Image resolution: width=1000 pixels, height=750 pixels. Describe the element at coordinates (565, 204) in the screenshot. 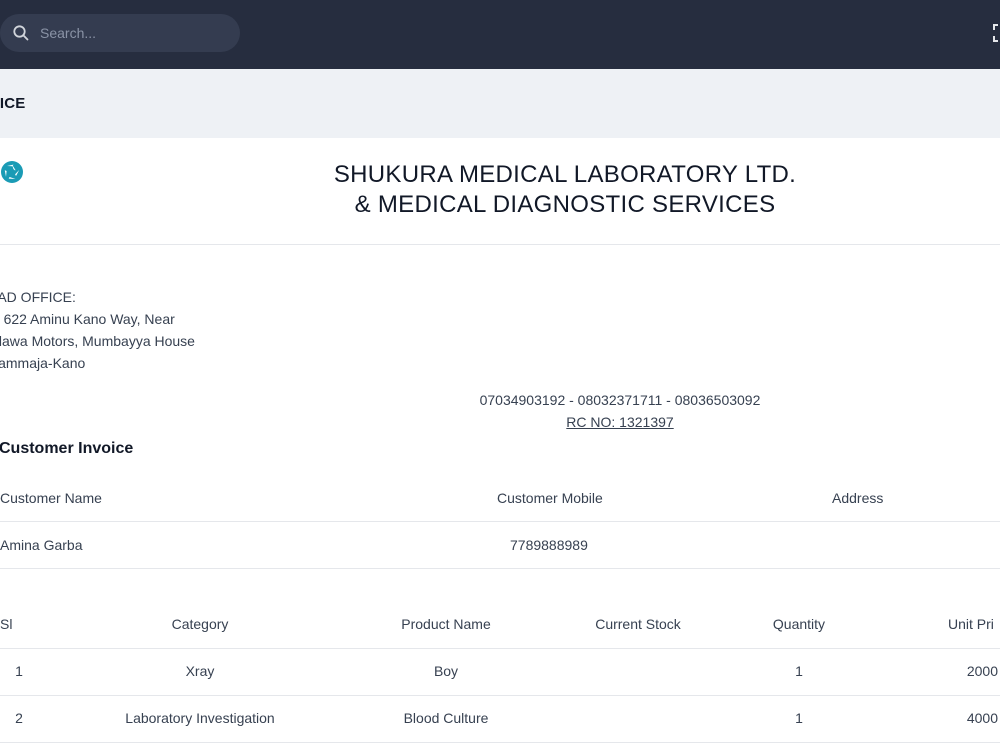

I see `company-name-line2: & MEDICAL DIAGNOSTIC SERVICES` at that location.